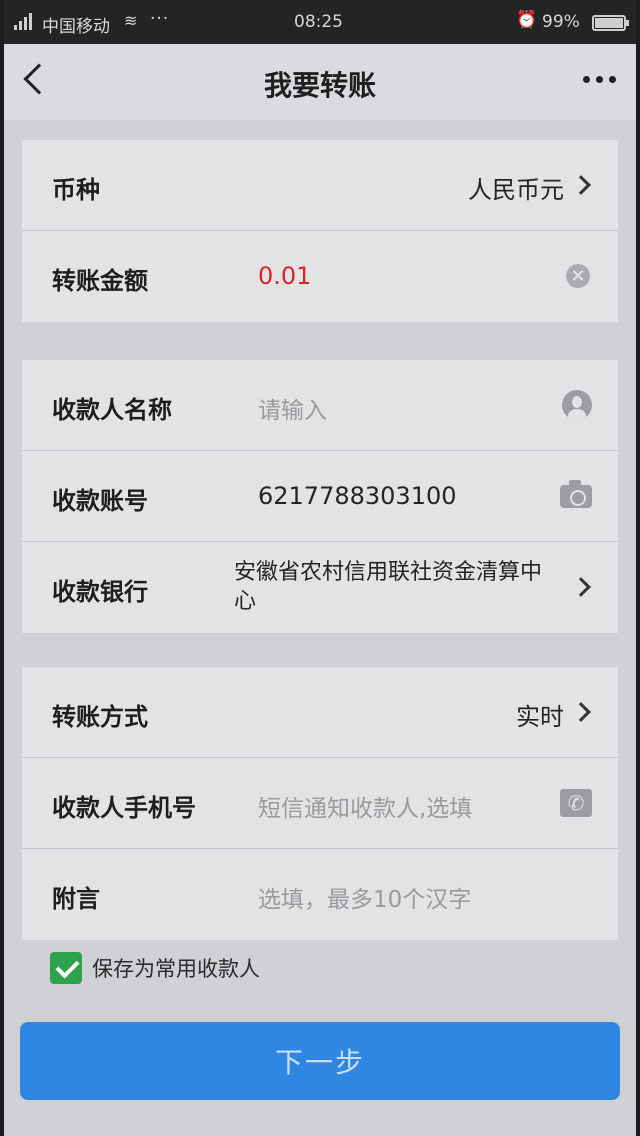 This screenshot has width=640, height=1136. I want to click on nav-bar: 我要转账, so click(320, 82).